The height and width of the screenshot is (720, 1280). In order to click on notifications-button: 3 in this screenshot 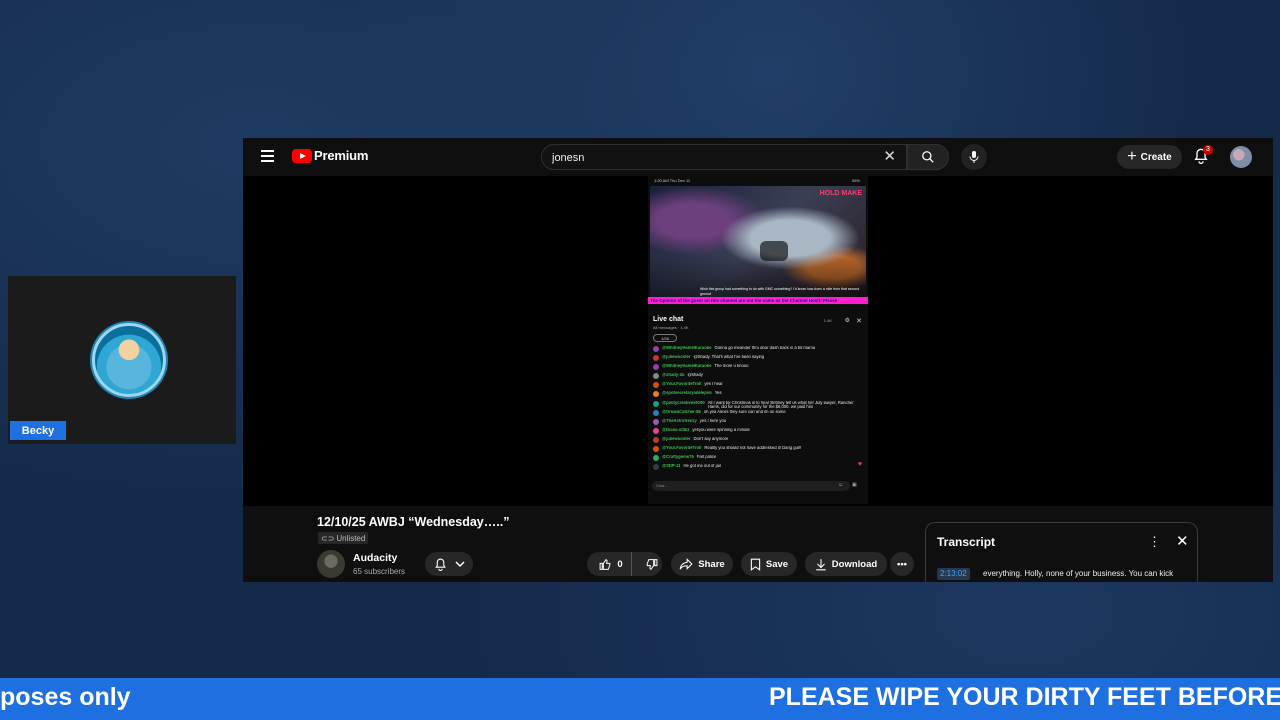, I will do `click(1203, 156)`.